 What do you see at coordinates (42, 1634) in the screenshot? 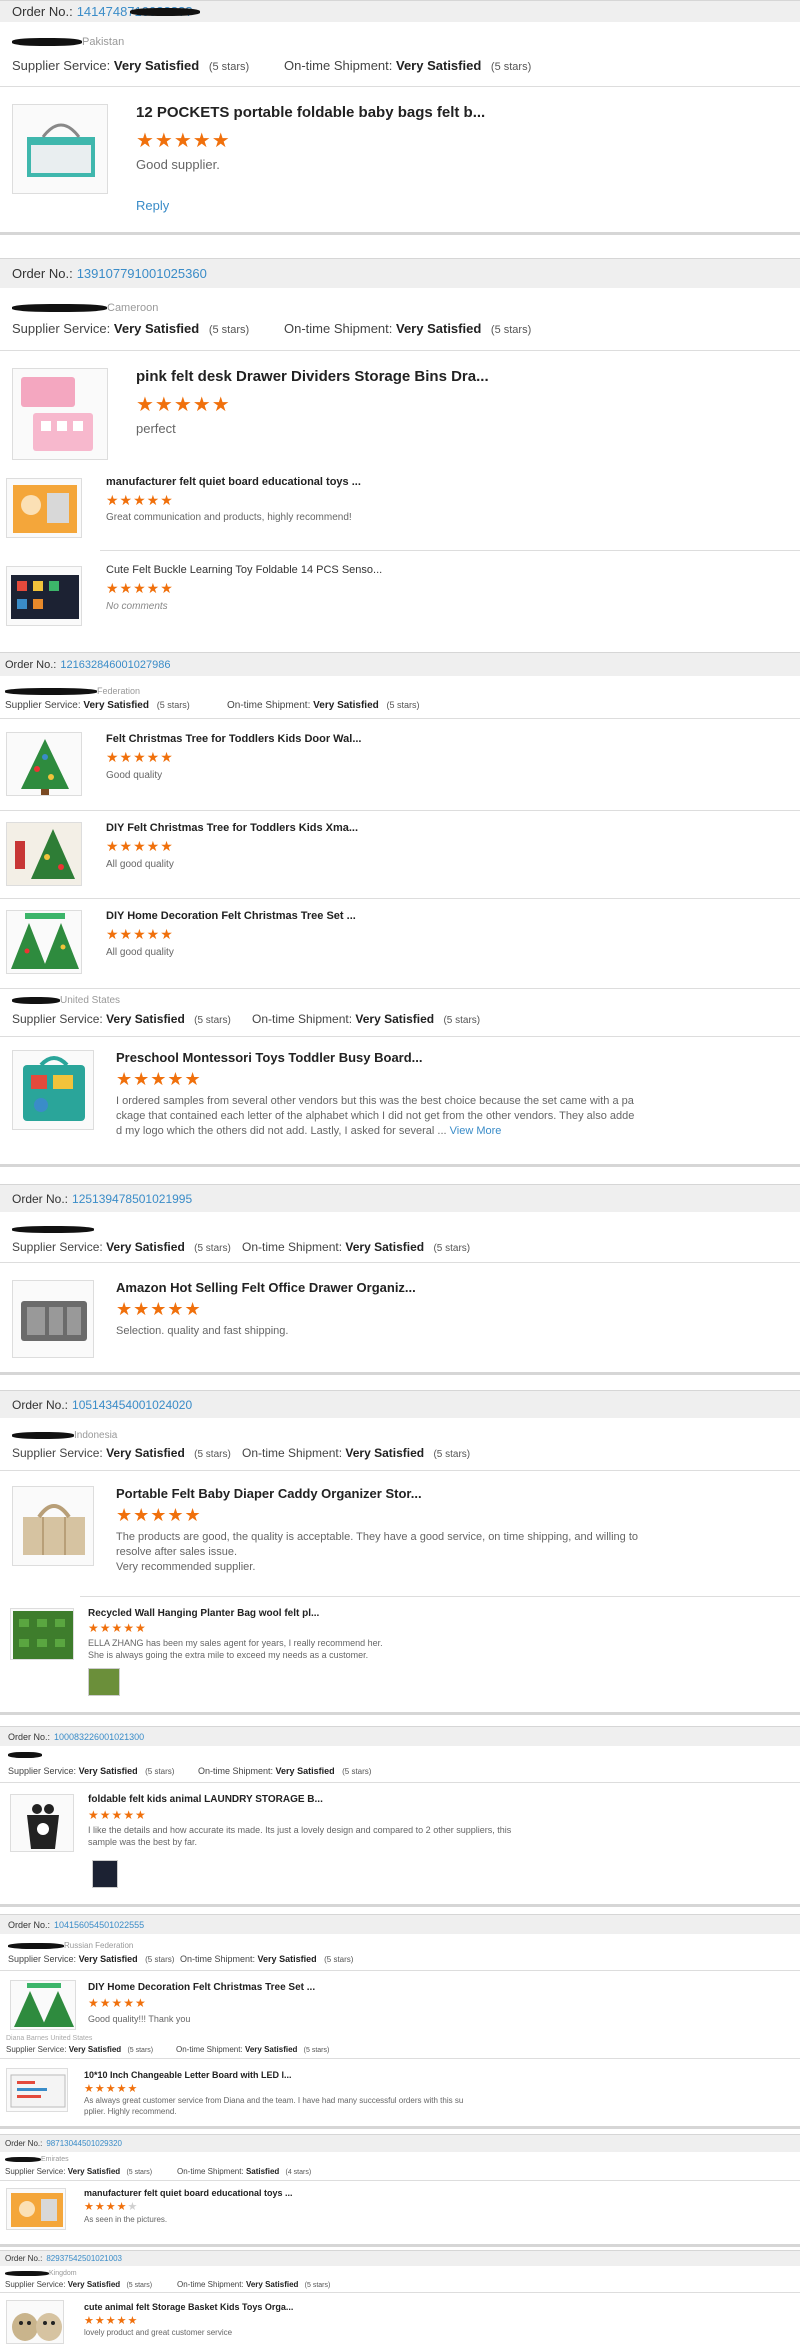
I see `planter-bag-image` at bounding box center [42, 1634].